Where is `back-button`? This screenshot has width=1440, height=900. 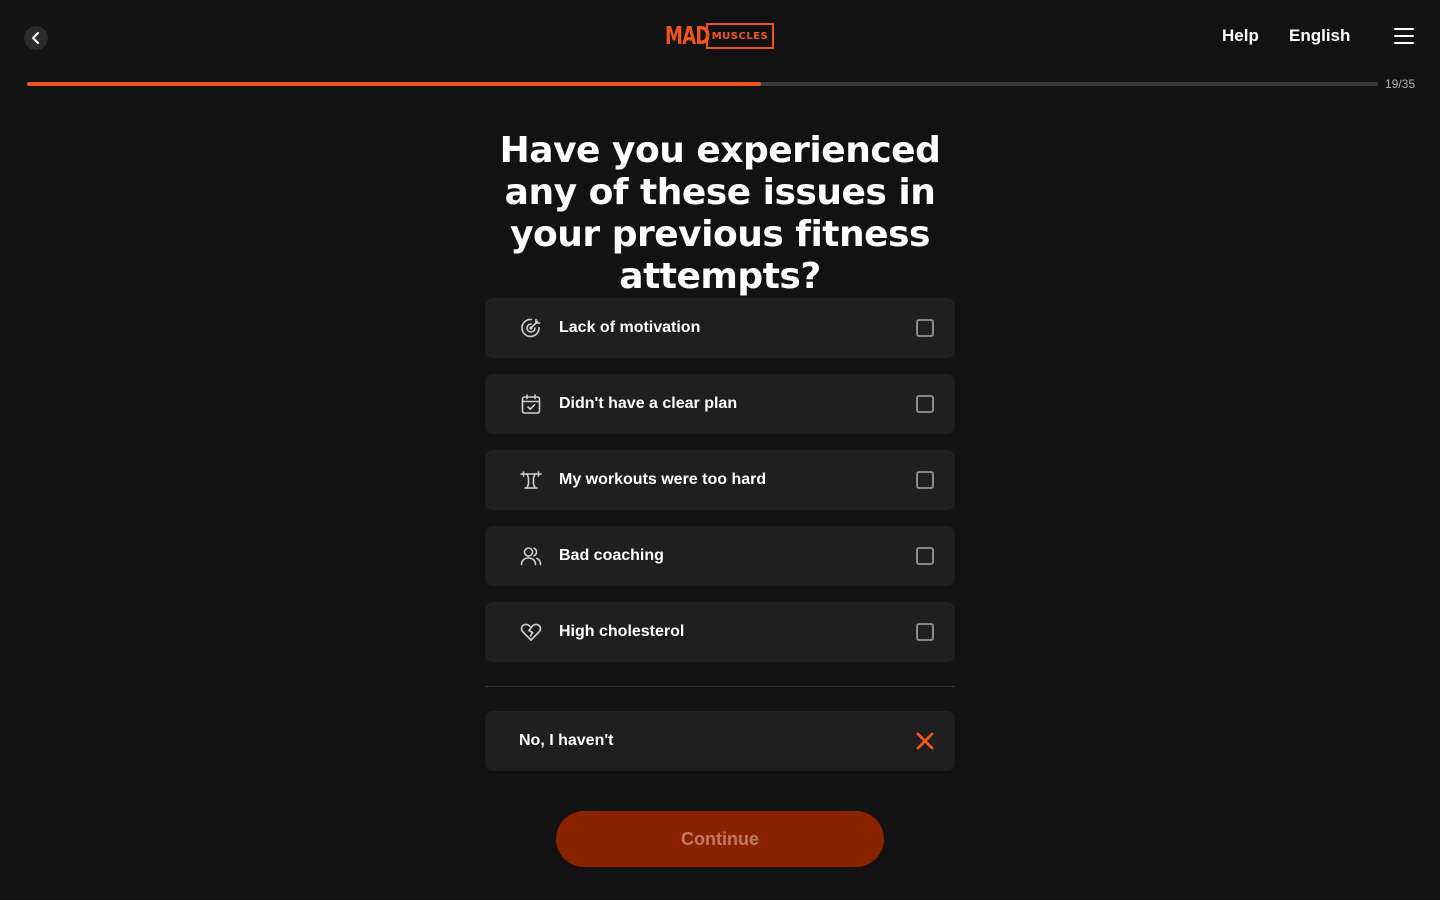
back-button is located at coordinates (36, 38).